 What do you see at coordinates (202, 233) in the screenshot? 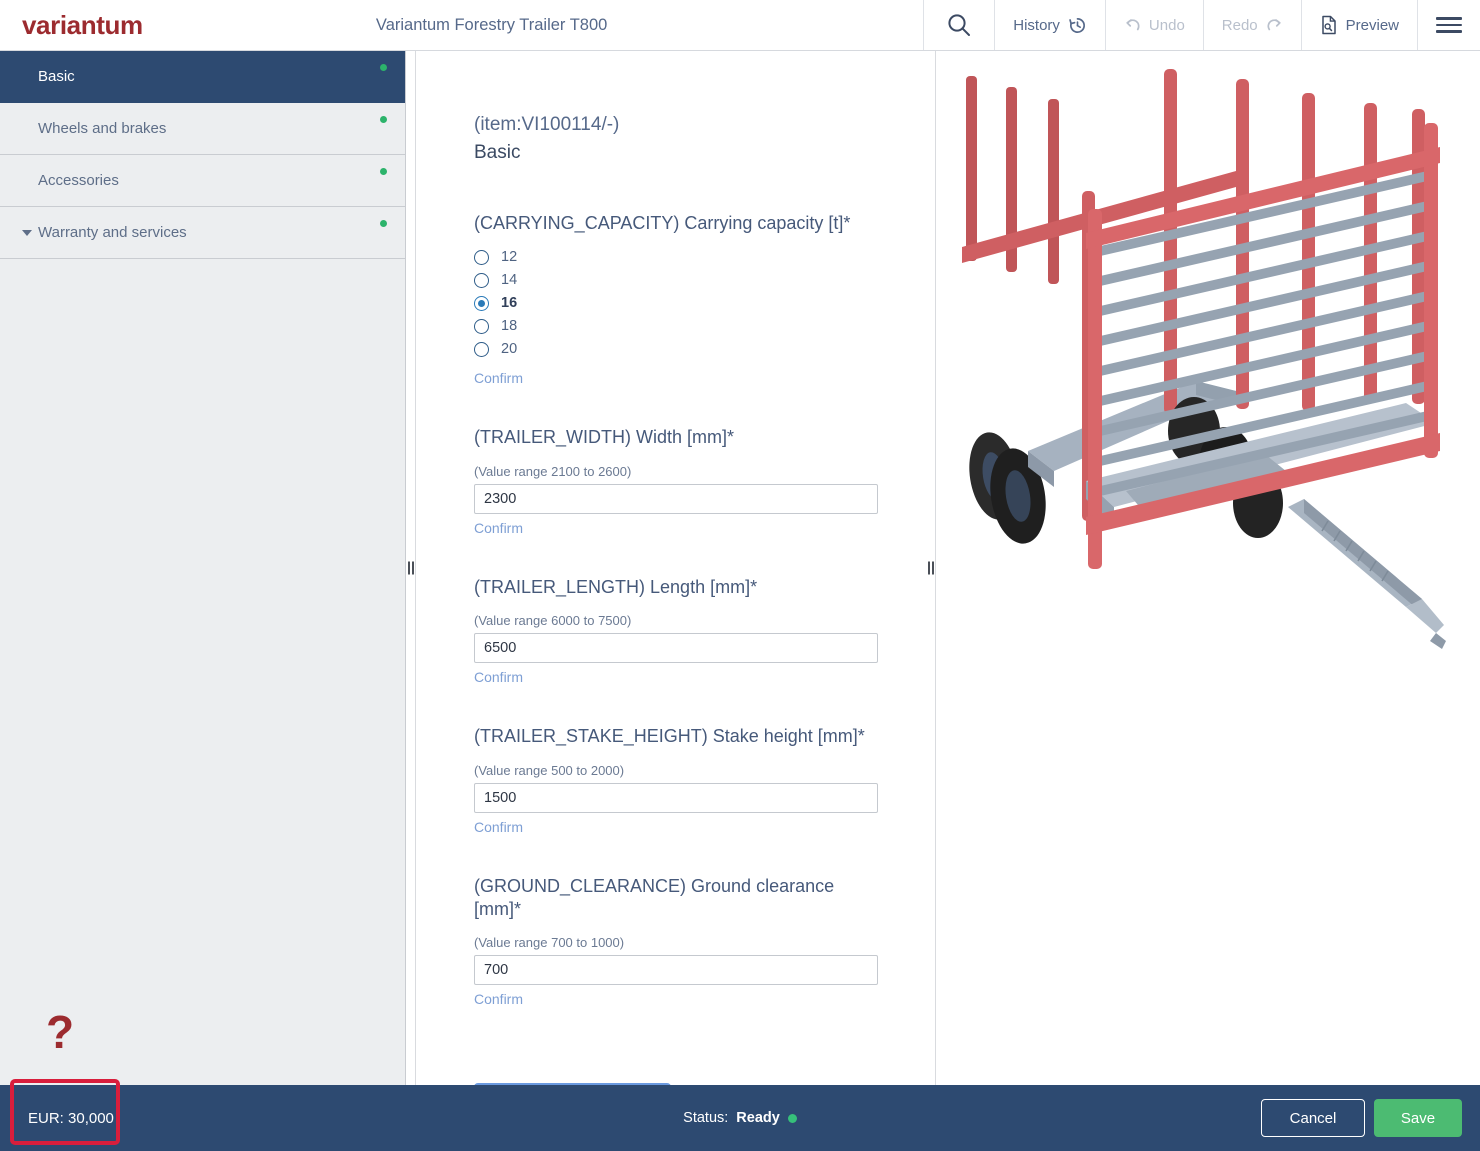
I see `sidebar-item-warranty-and-services: Warranty and services` at bounding box center [202, 233].